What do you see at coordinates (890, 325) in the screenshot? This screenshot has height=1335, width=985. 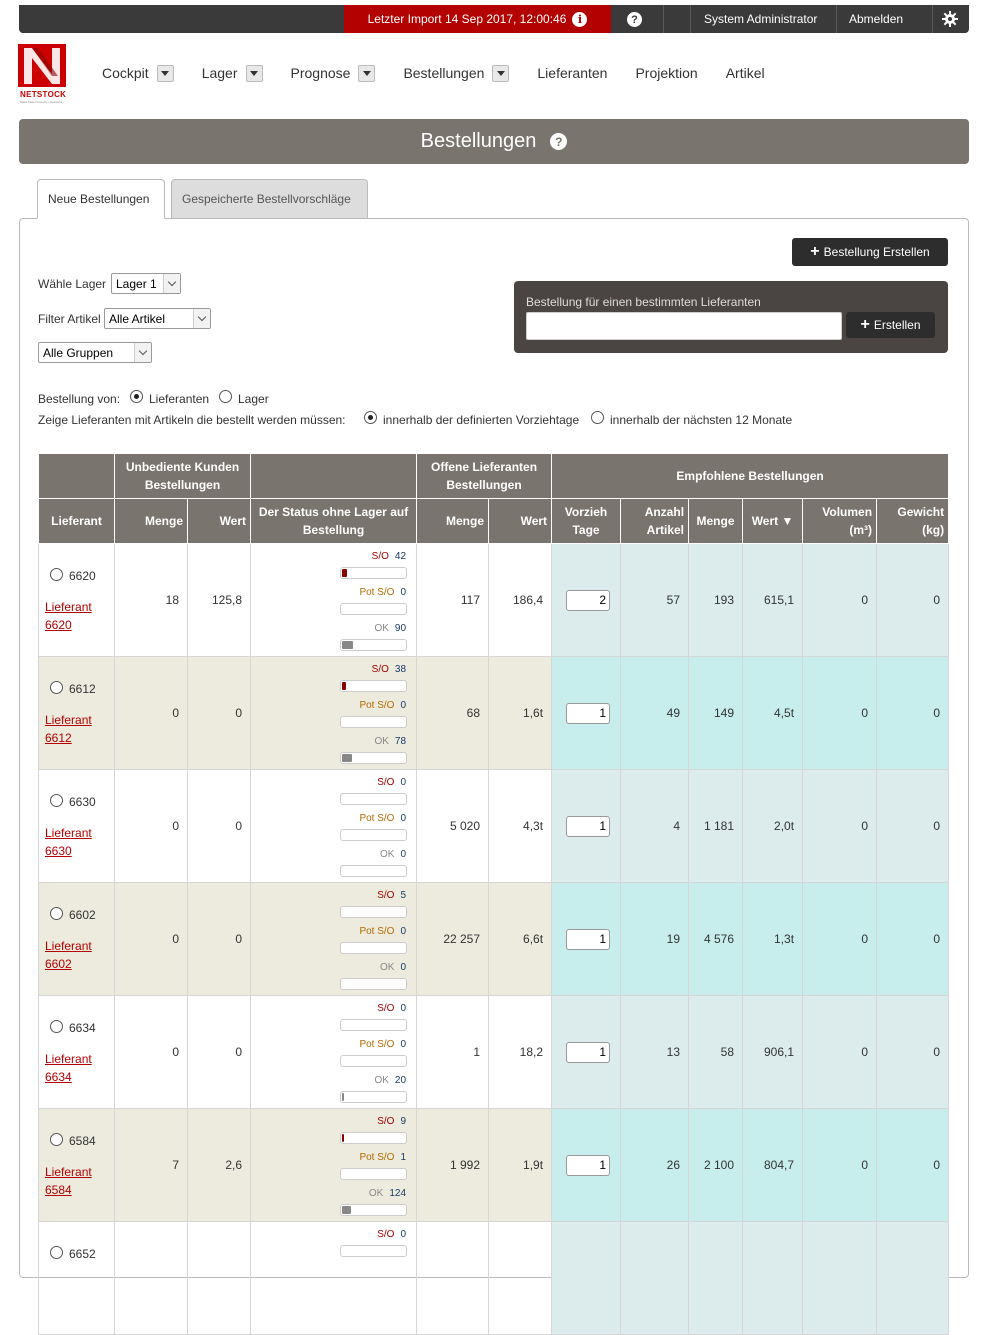 I see `supplier-create-button: + Erstellen` at bounding box center [890, 325].